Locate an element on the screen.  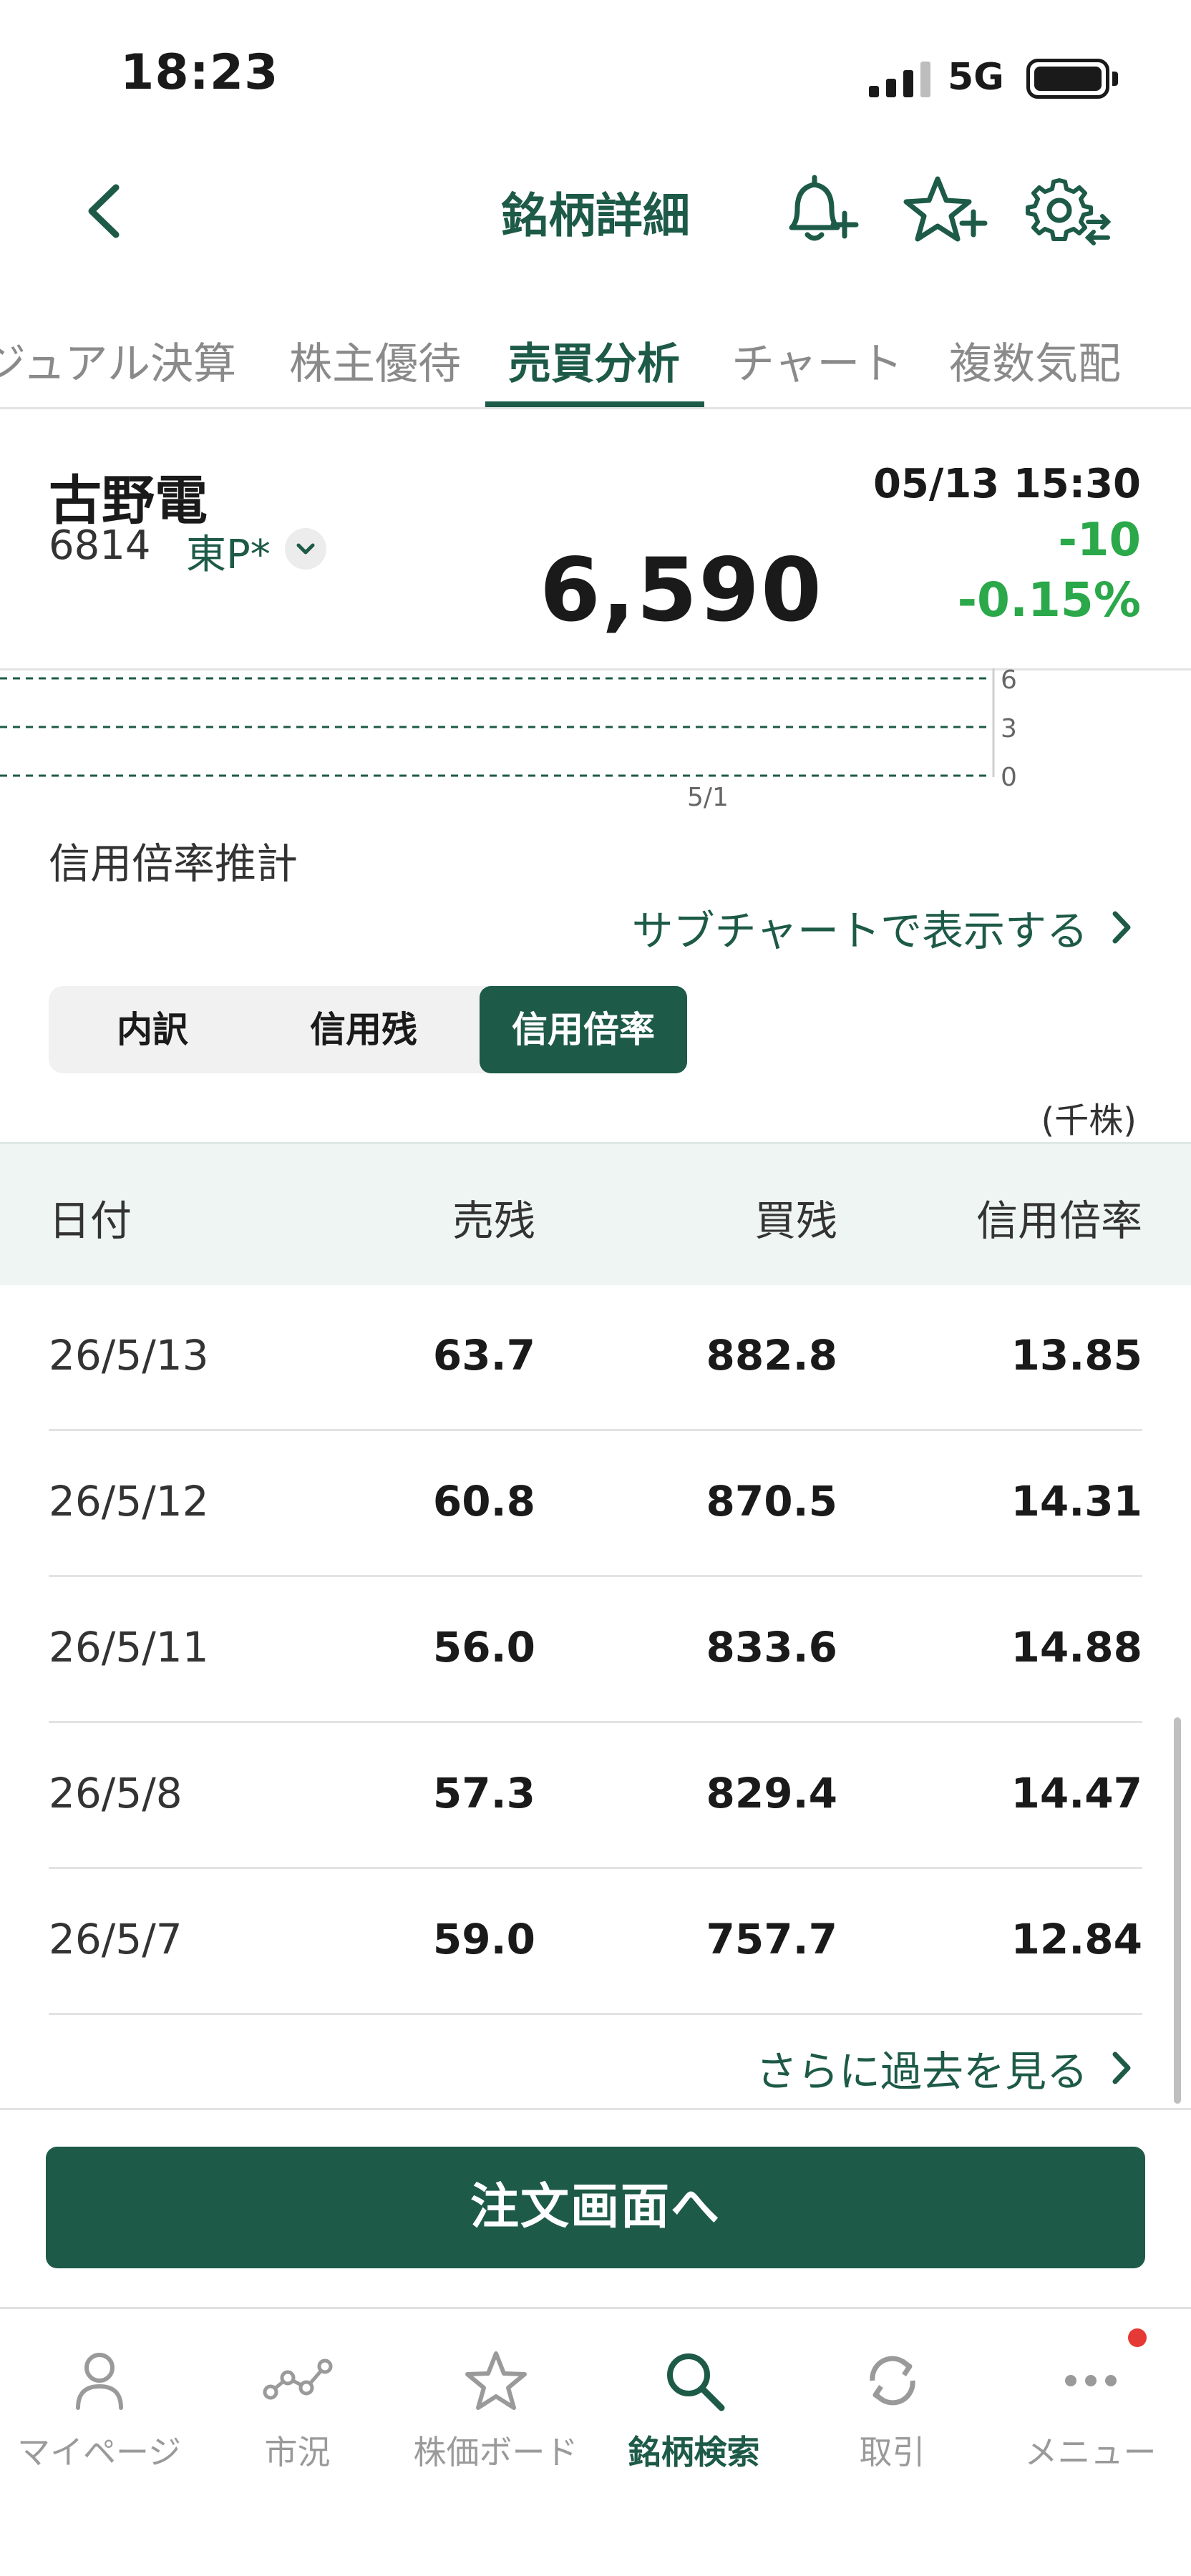
bottom-nav: マイページ 市況 株価ボード 銘柄検索 取引 メニュー is located at coordinates (595, 2441).